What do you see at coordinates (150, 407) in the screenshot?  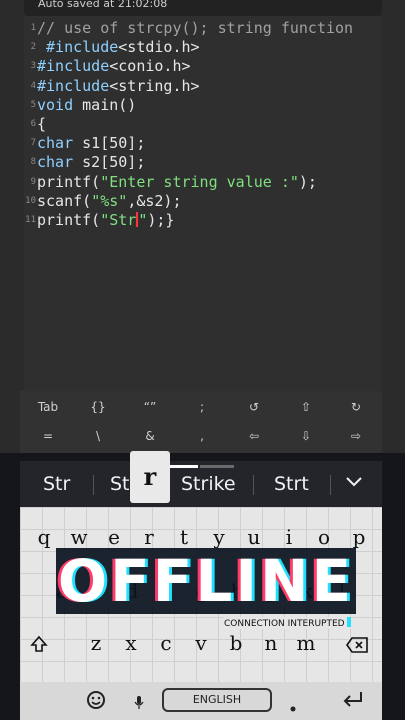 I see `toolbar-key: “”` at bounding box center [150, 407].